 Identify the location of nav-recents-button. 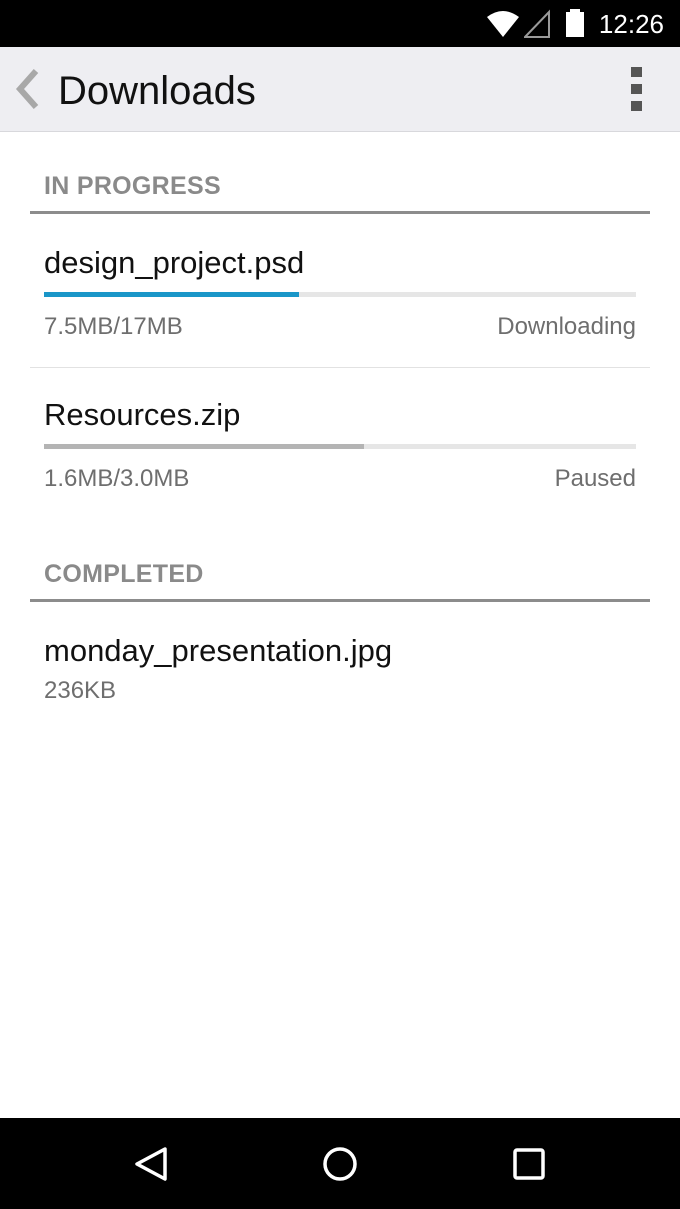
(529, 1163).